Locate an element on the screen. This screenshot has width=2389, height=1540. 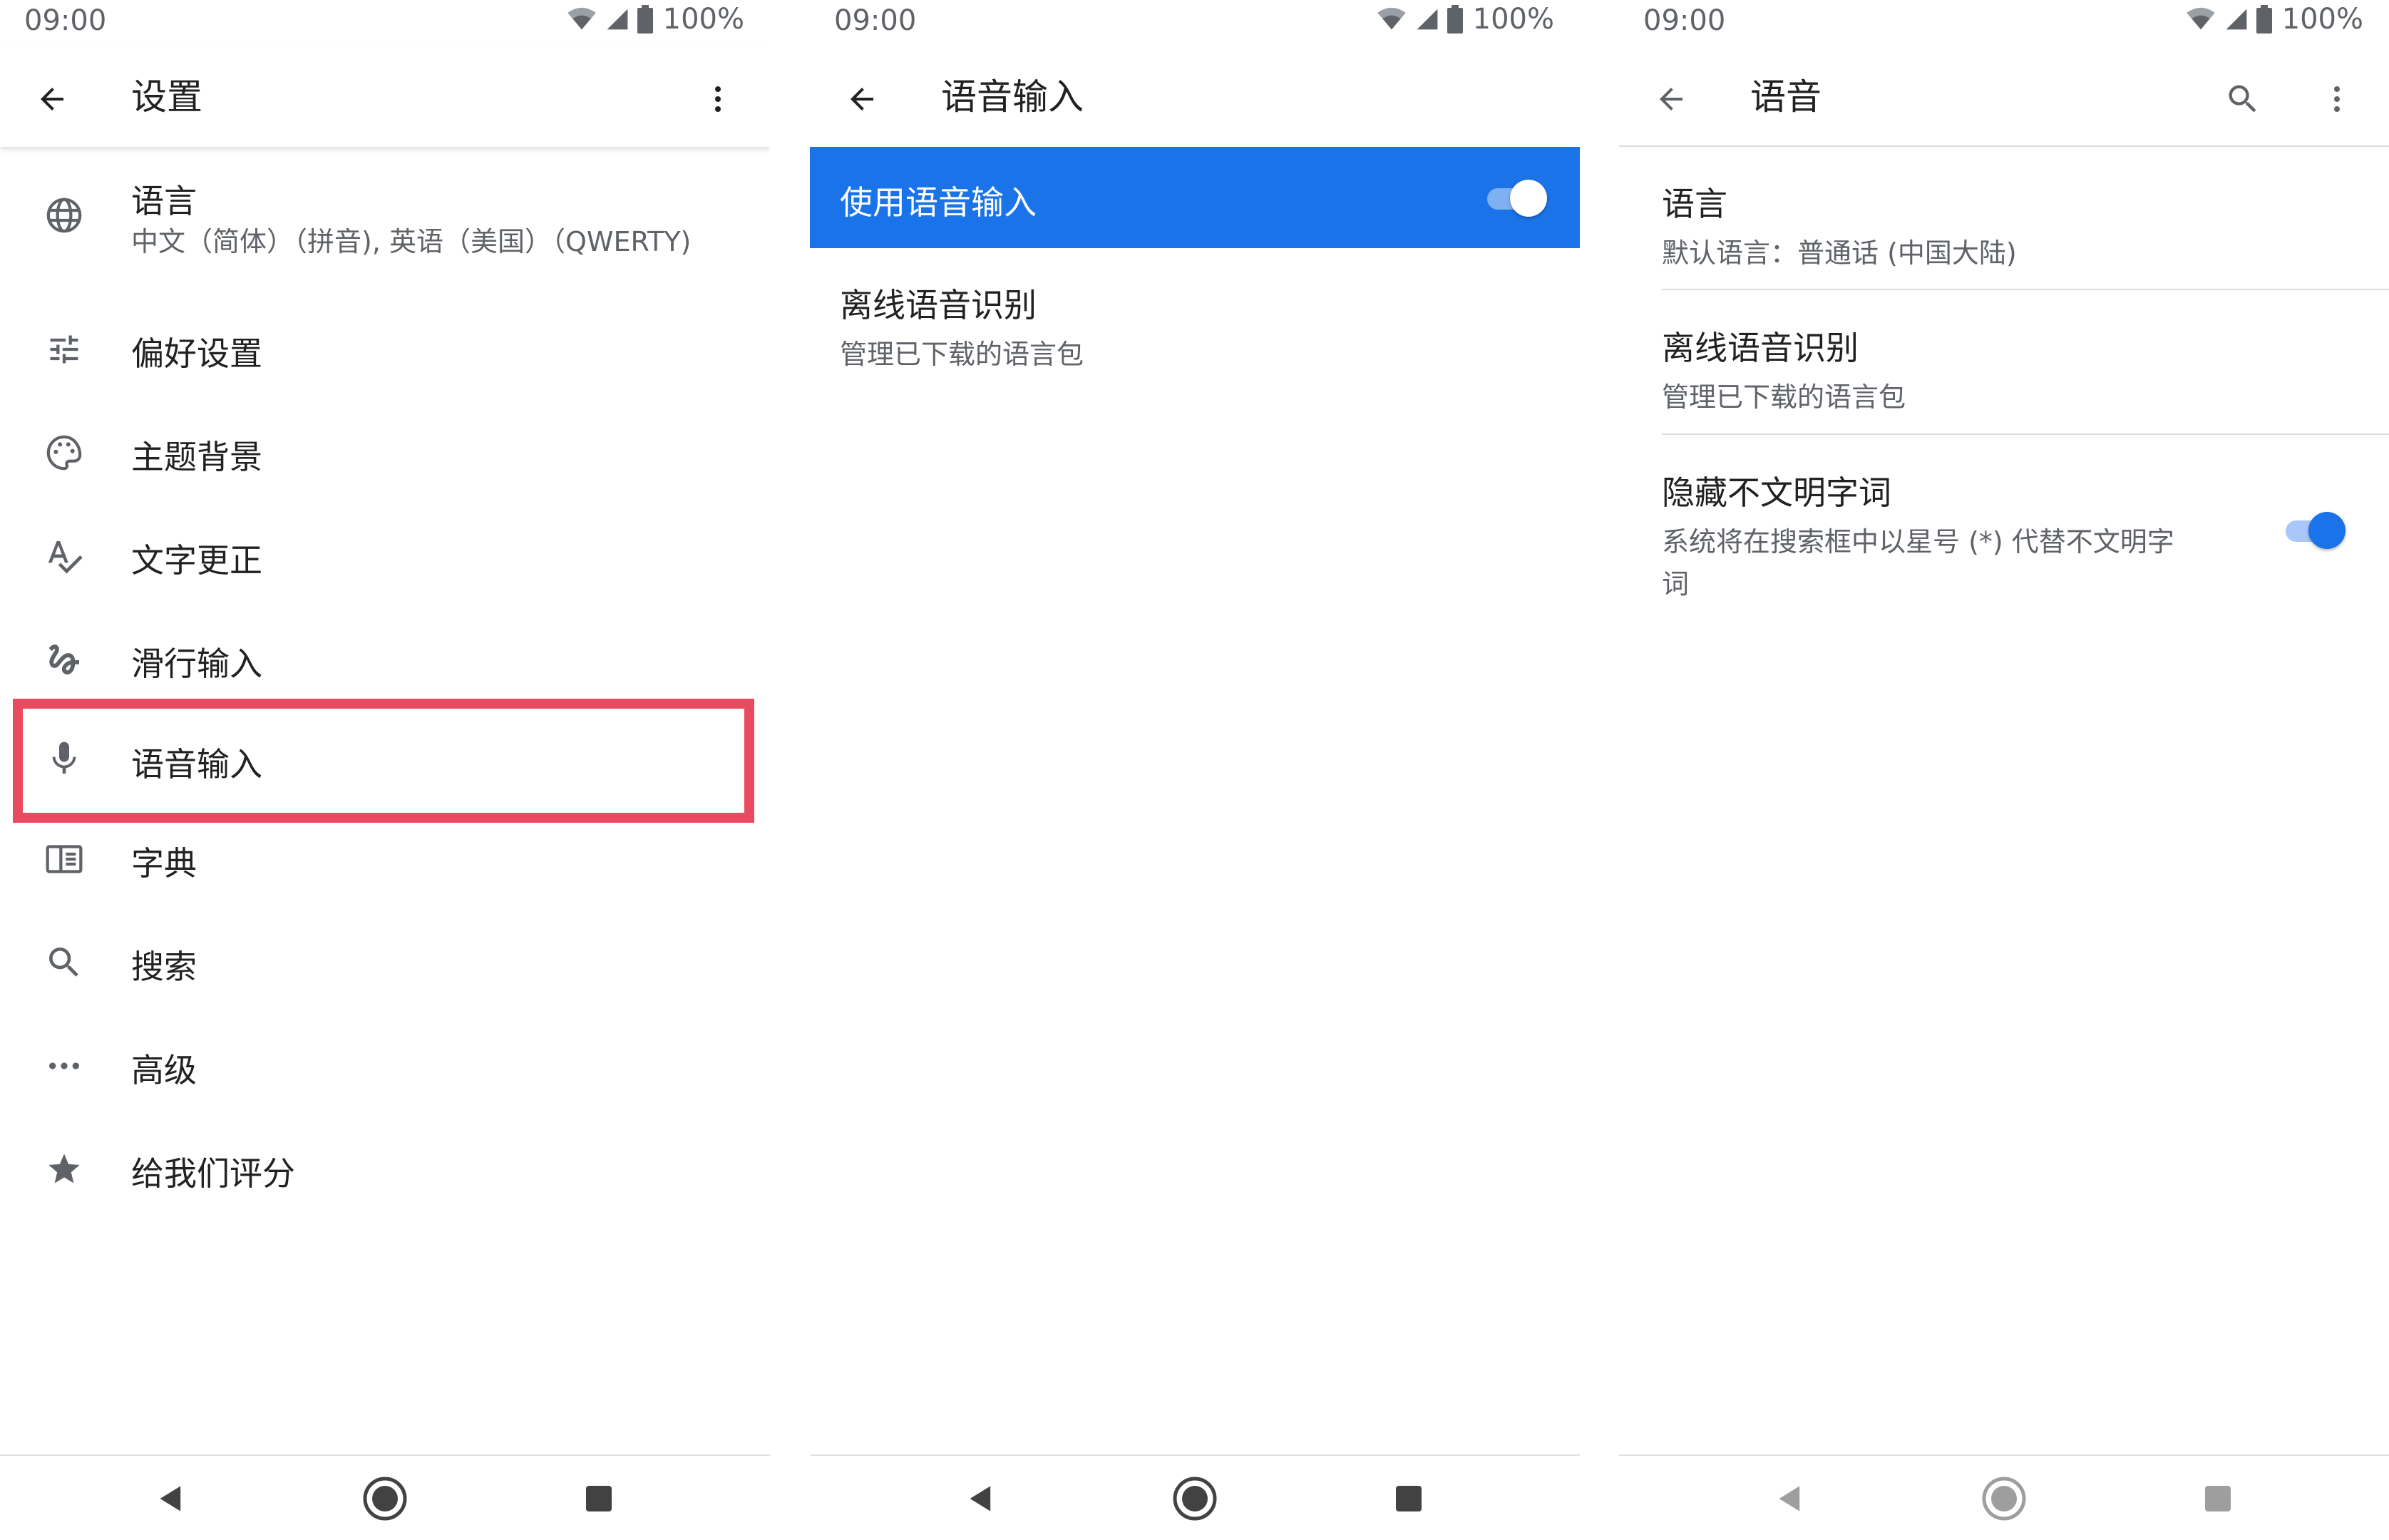
book-icon is located at coordinates (64, 859).